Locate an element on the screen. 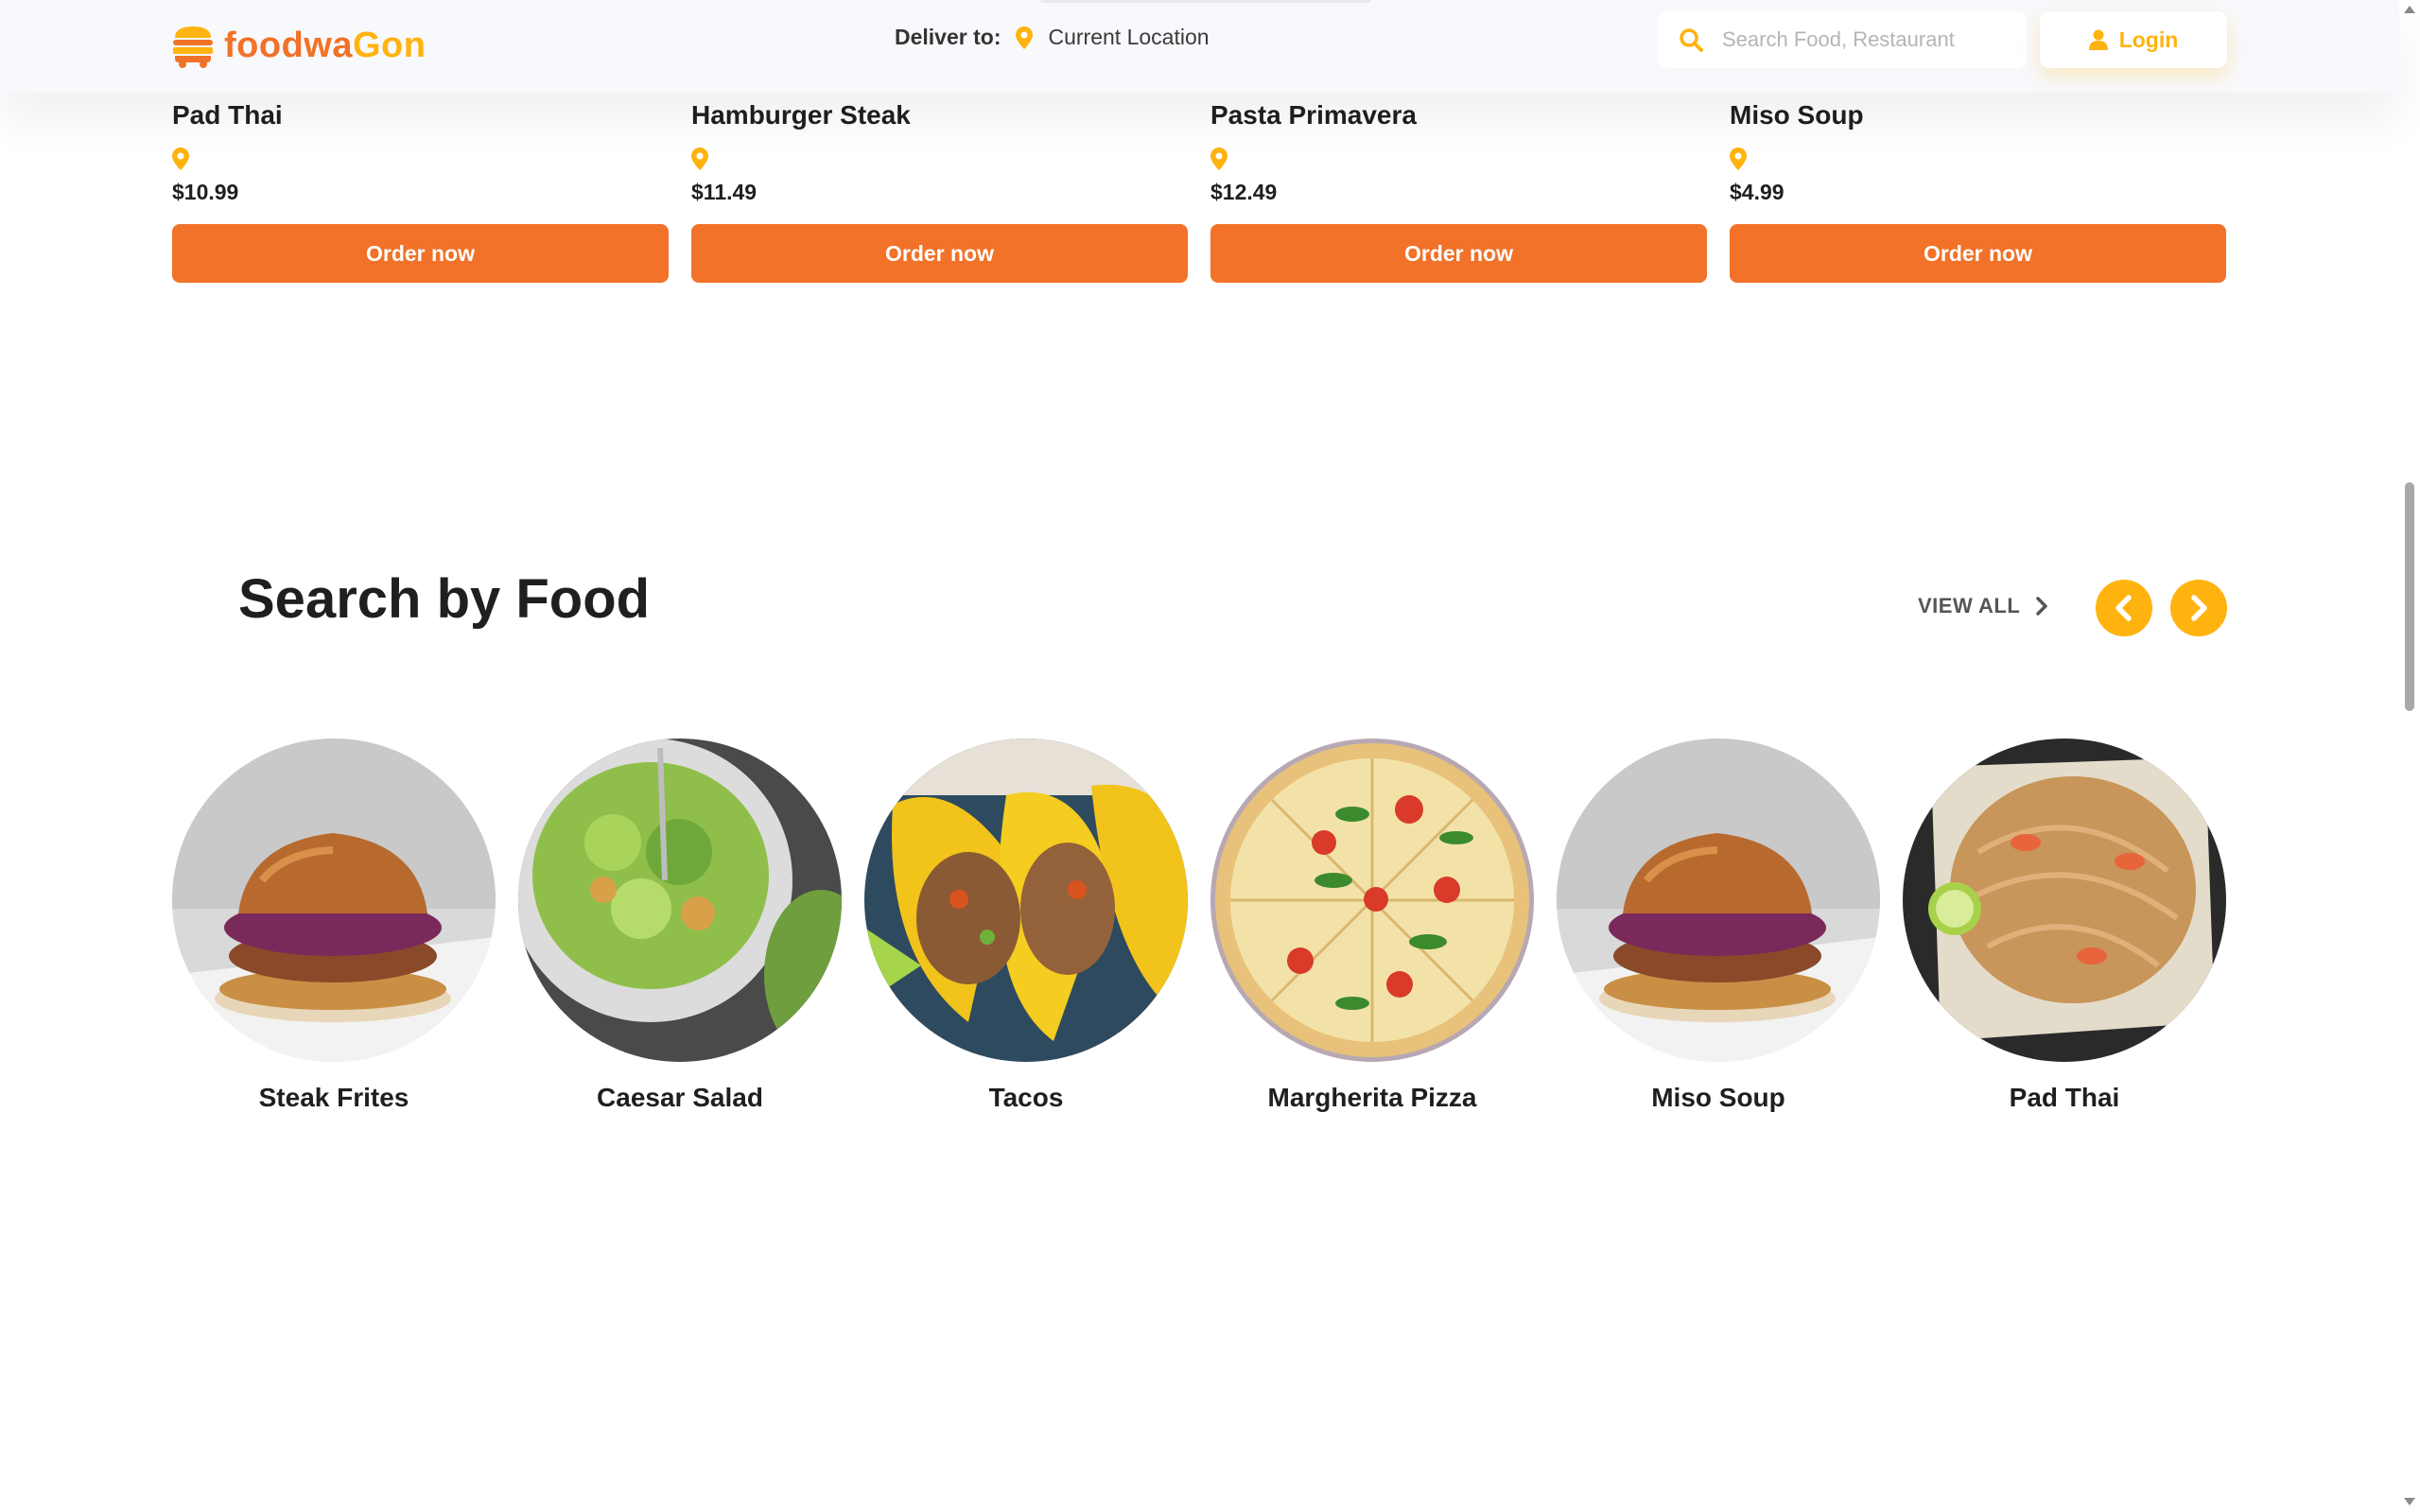 Image resolution: width=2420 pixels, height=1512 pixels. food-image-salad is located at coordinates (680, 900).